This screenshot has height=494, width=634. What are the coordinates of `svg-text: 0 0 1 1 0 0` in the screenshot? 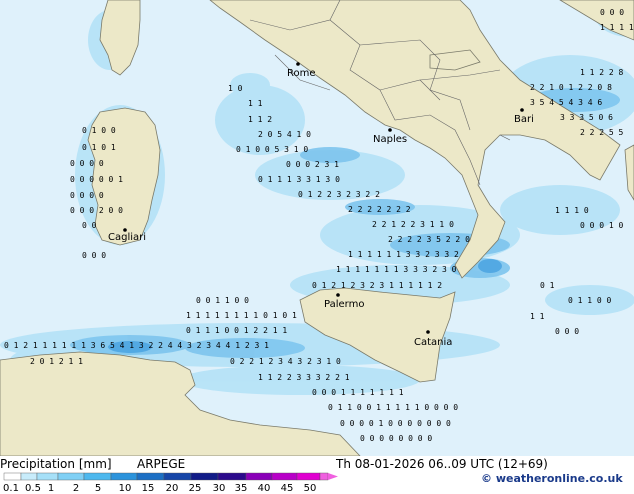 It's located at (222, 300).